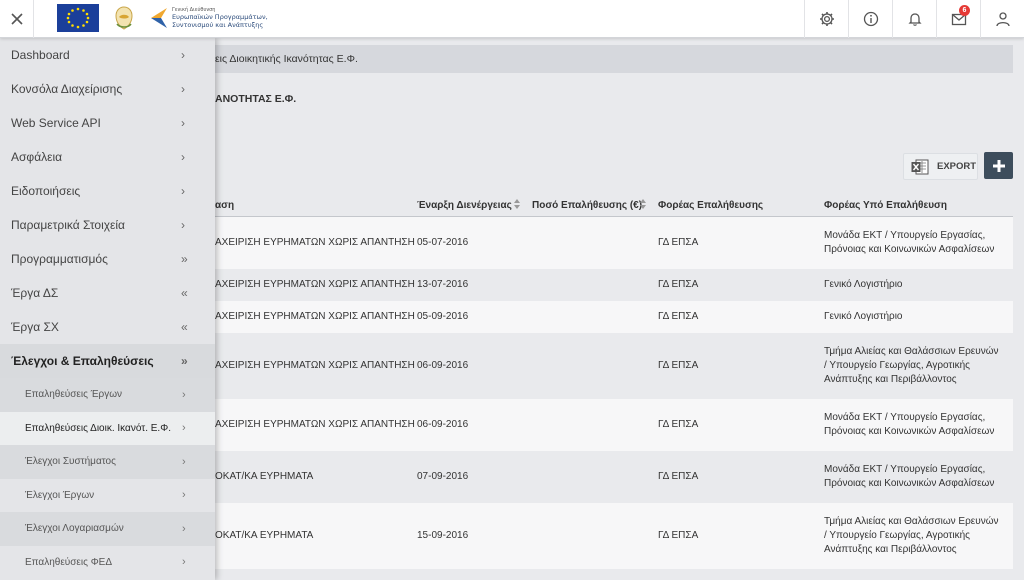 This screenshot has width=1024, height=580. What do you see at coordinates (218, 24) in the screenshot?
I see `espa-logo-line: Συντονισμού και Ανάπτυξης` at bounding box center [218, 24].